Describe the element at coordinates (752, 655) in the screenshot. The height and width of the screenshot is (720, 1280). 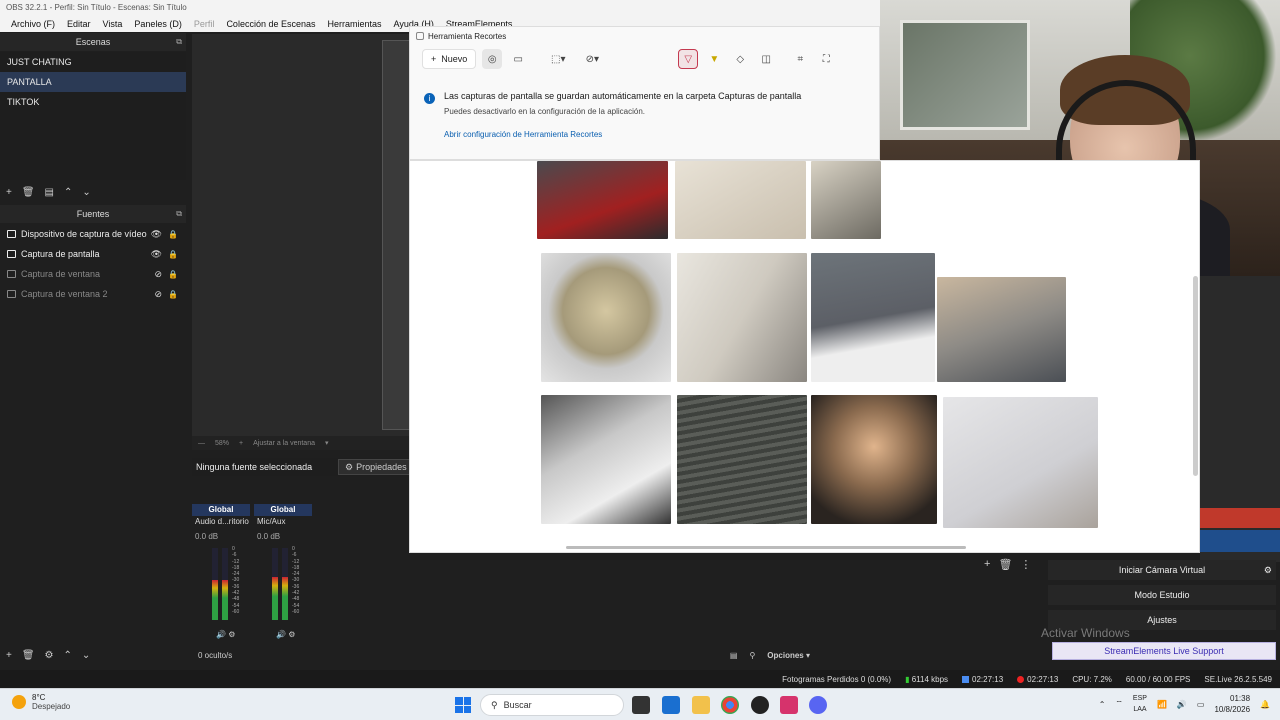
I see `link-icon: ⚲` at that location.